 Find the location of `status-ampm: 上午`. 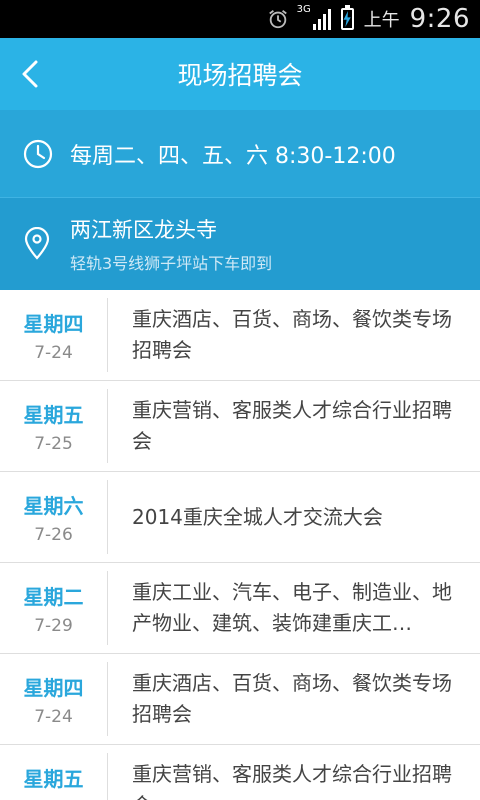

status-ampm: 上午 is located at coordinates (381, 20).